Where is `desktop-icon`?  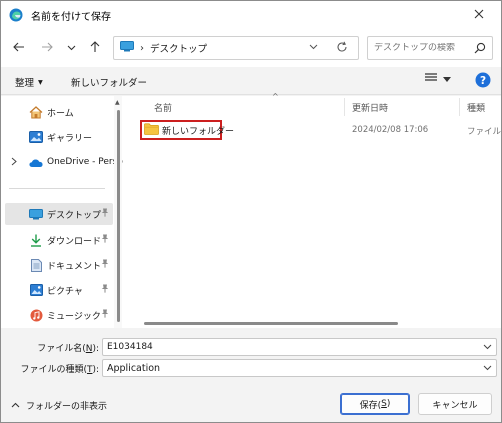 desktop-icon is located at coordinates (36, 214).